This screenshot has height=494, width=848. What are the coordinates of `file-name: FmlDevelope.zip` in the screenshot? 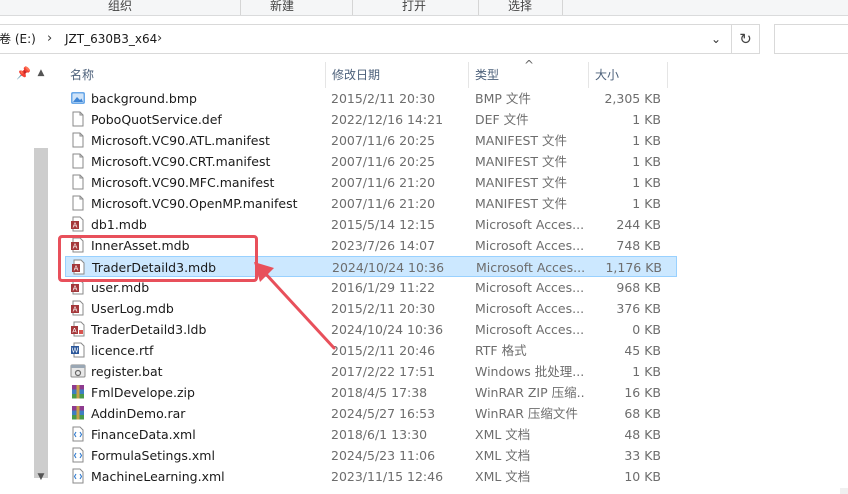 It's located at (143, 392).